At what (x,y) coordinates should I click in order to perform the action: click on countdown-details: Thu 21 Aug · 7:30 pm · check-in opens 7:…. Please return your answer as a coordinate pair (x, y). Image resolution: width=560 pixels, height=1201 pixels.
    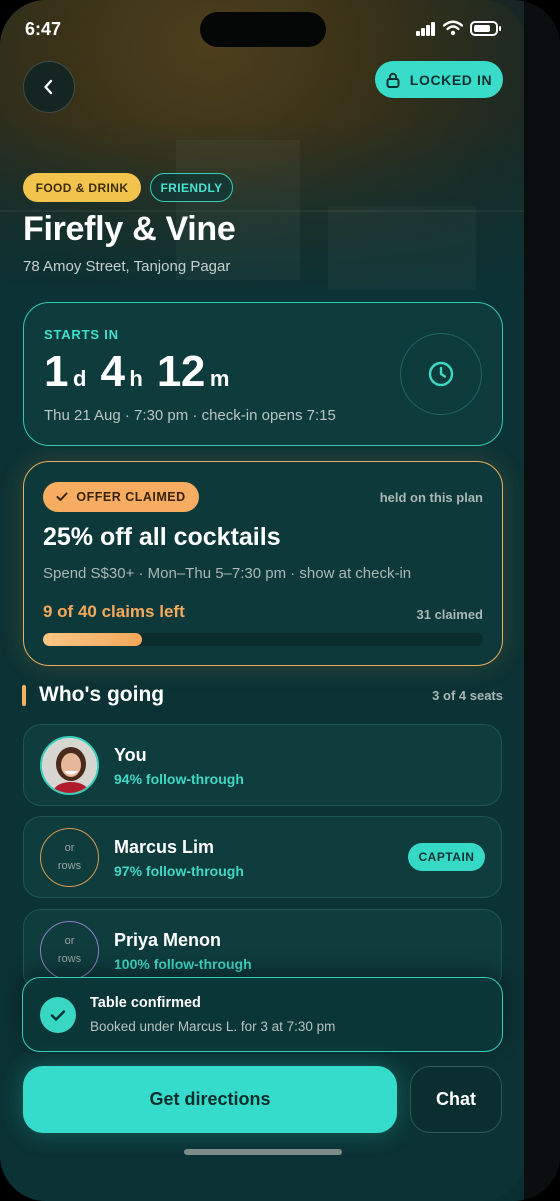
    Looking at the image, I should click on (190, 415).